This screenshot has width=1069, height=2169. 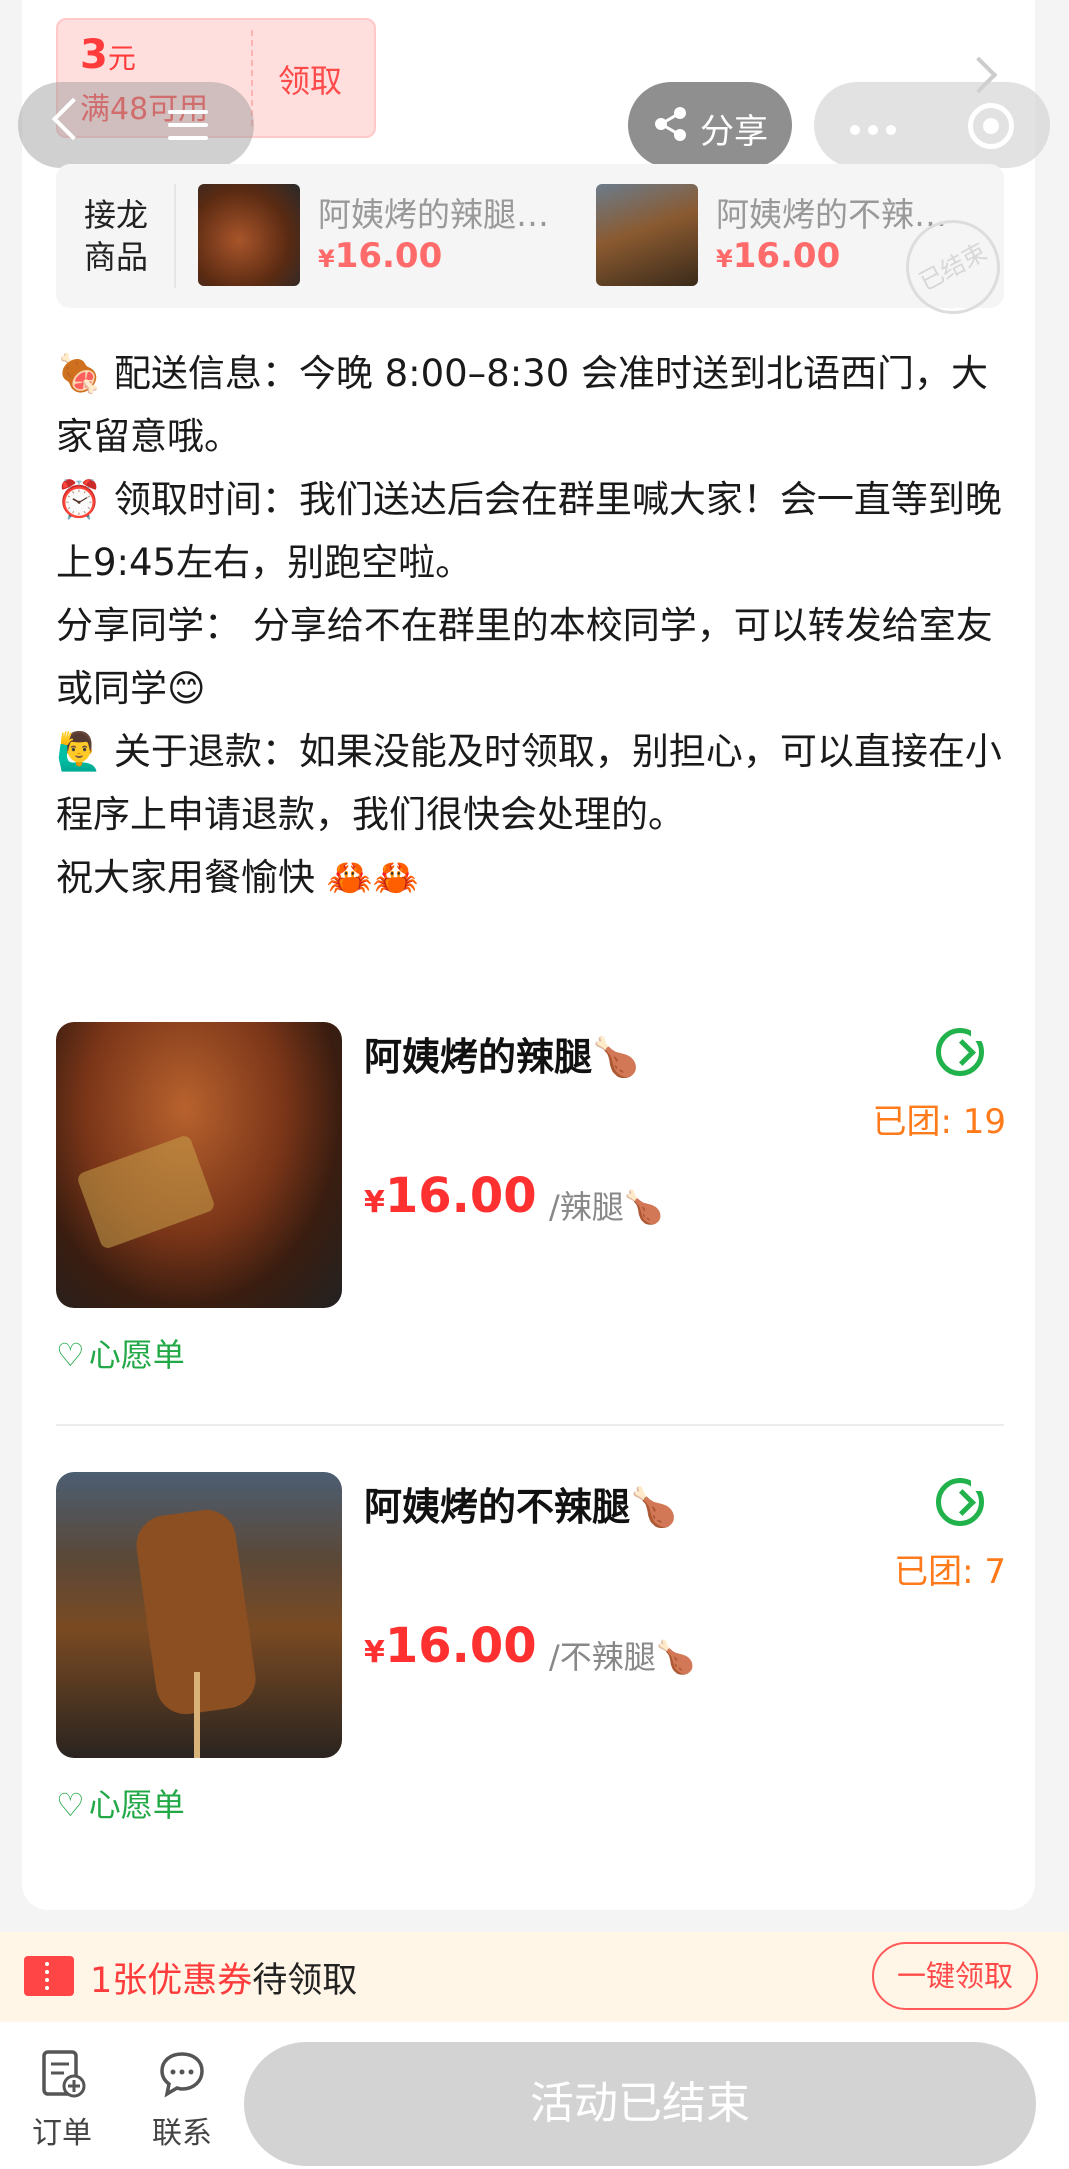 I want to click on claim-all-button: 一键领取, so click(x=955, y=1976).